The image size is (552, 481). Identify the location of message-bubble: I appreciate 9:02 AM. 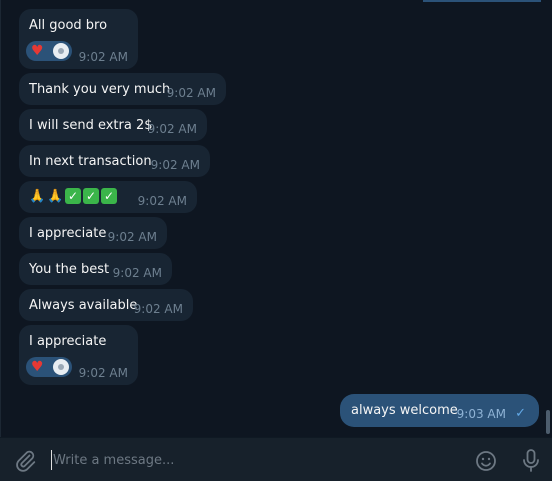
(93, 233).